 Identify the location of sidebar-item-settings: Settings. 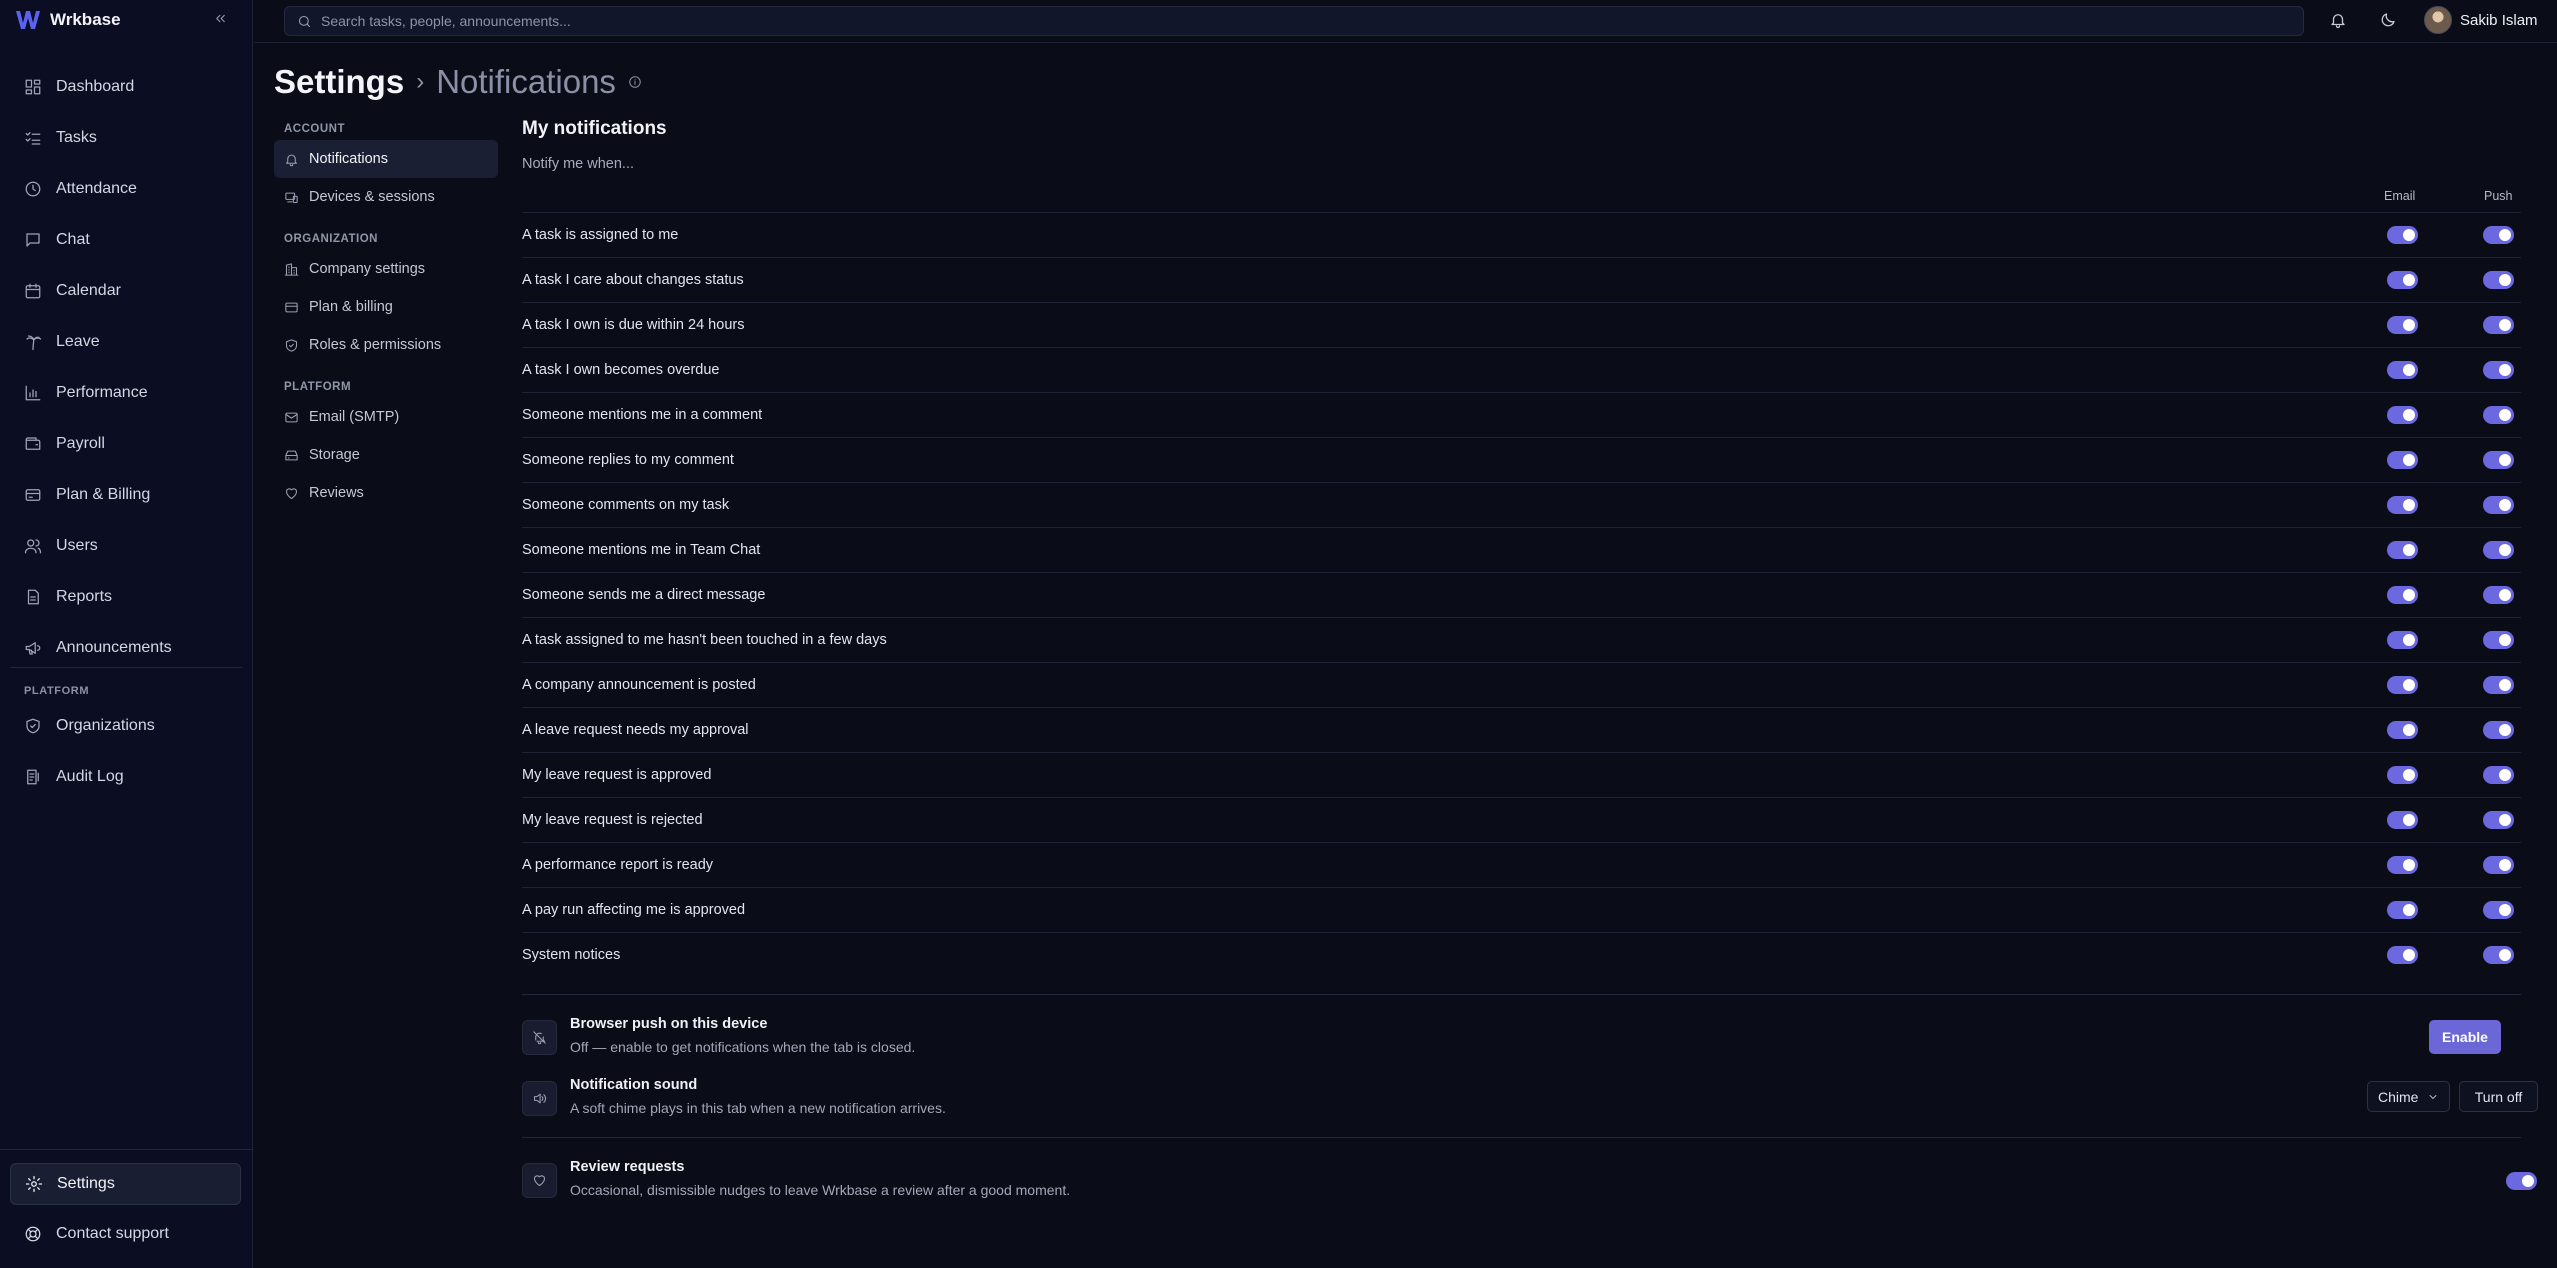
(125, 1184).